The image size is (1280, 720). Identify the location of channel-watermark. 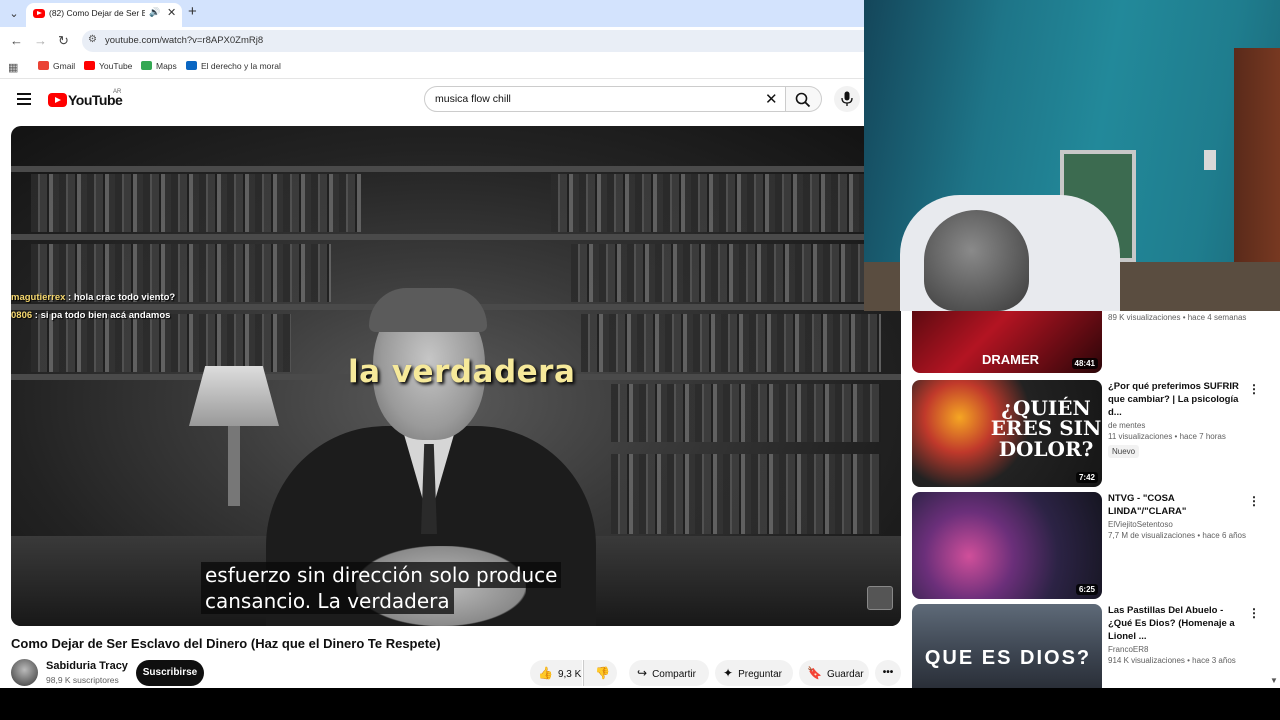
(880, 598).